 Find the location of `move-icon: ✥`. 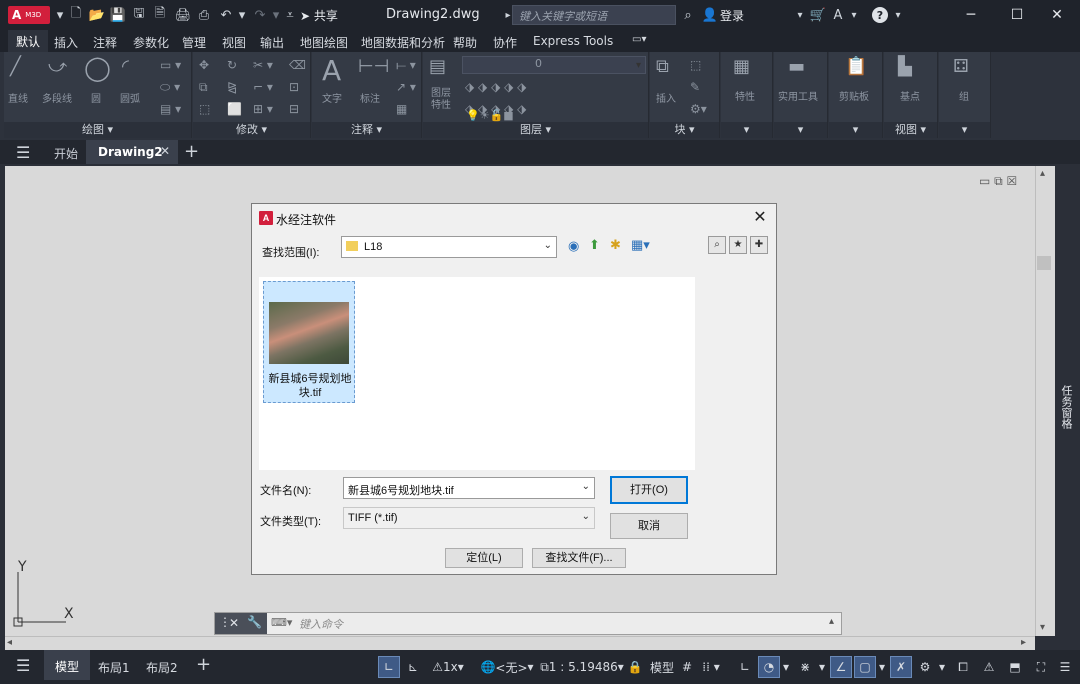

move-icon: ✥ is located at coordinates (204, 65).